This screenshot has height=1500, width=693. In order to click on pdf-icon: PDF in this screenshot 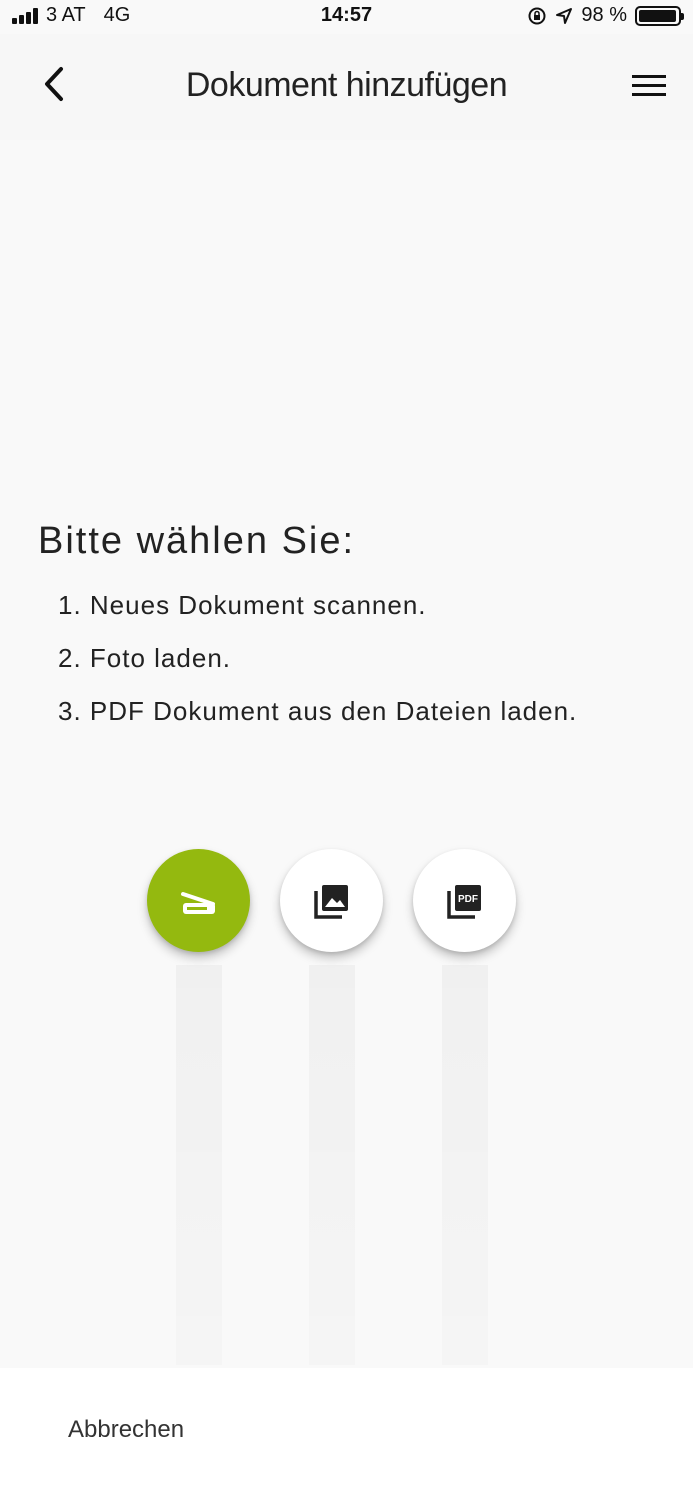, I will do `click(463, 901)`.